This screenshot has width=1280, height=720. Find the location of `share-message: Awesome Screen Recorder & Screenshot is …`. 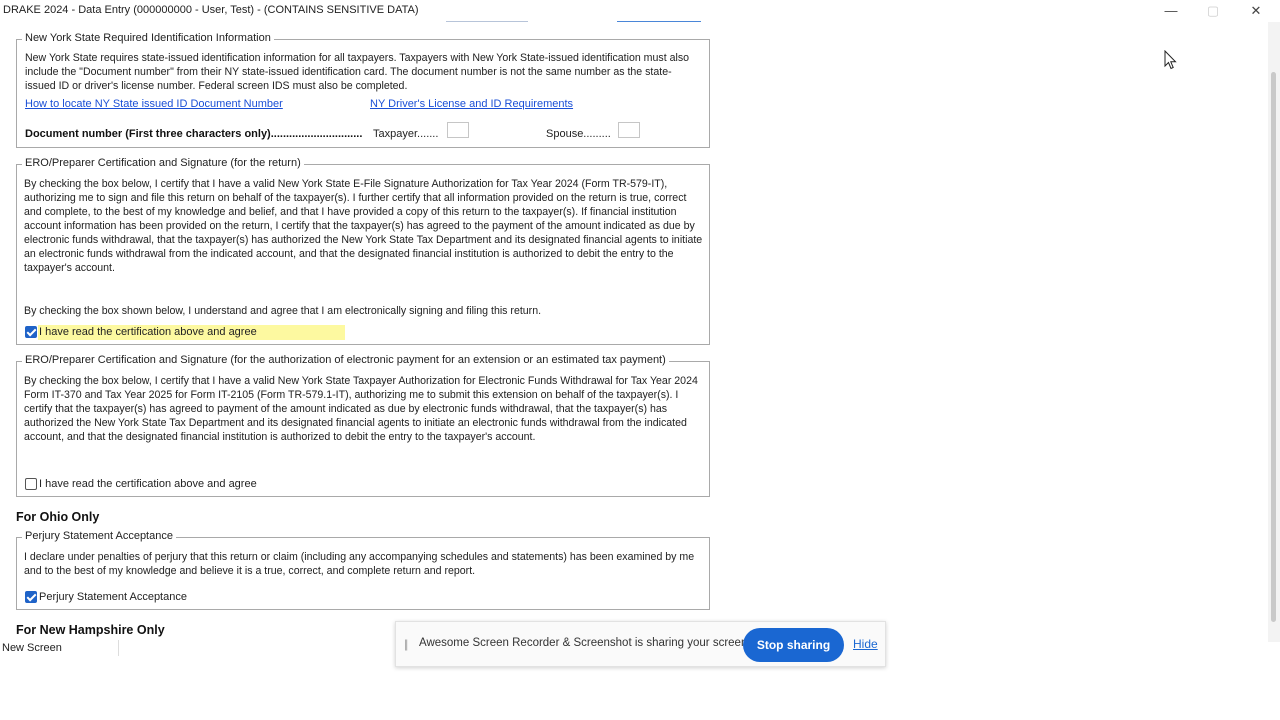

share-message: Awesome Screen Recorder & Screenshot is … is located at coordinates (585, 643).